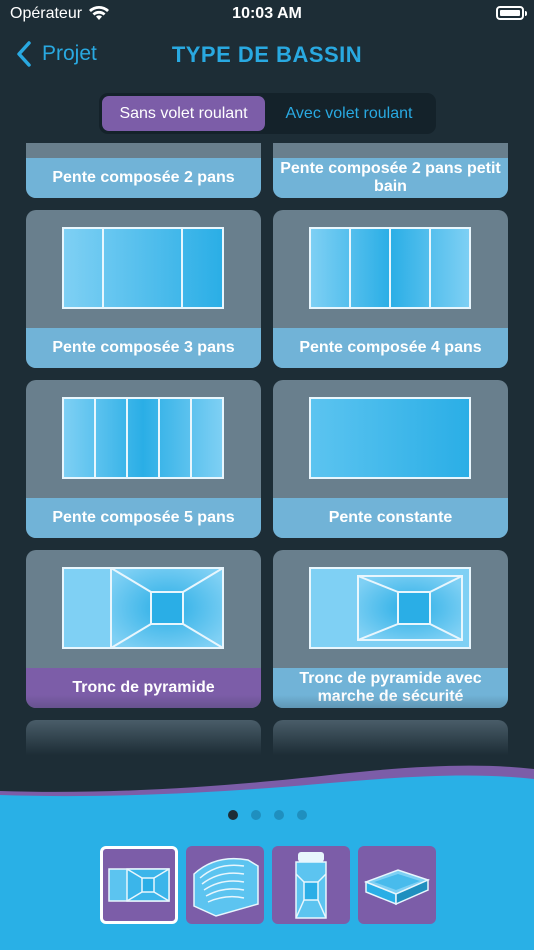 Image resolution: width=534 pixels, height=950 pixels. I want to click on segmented-control: Sans volet roulant Avec volet roulant, so click(267, 113).